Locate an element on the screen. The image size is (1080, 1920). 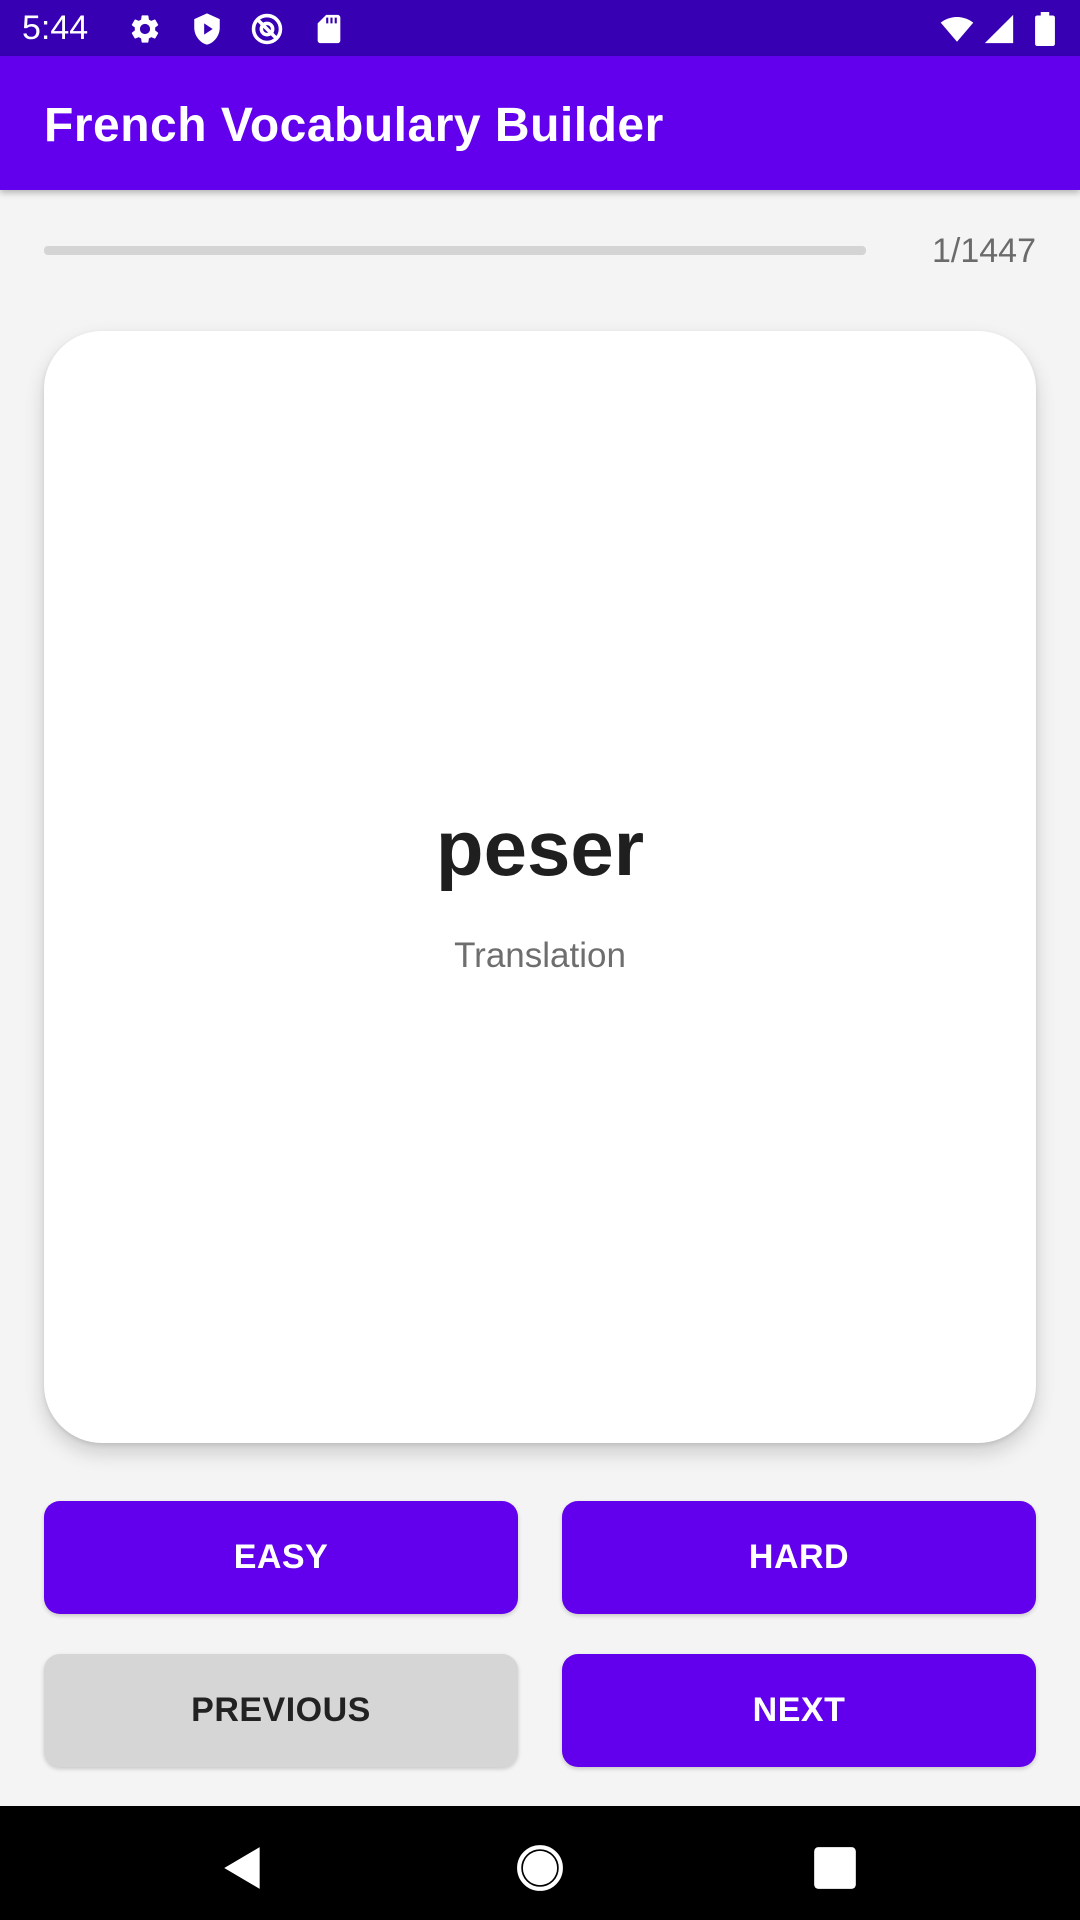
progress-bar is located at coordinates (455, 250).